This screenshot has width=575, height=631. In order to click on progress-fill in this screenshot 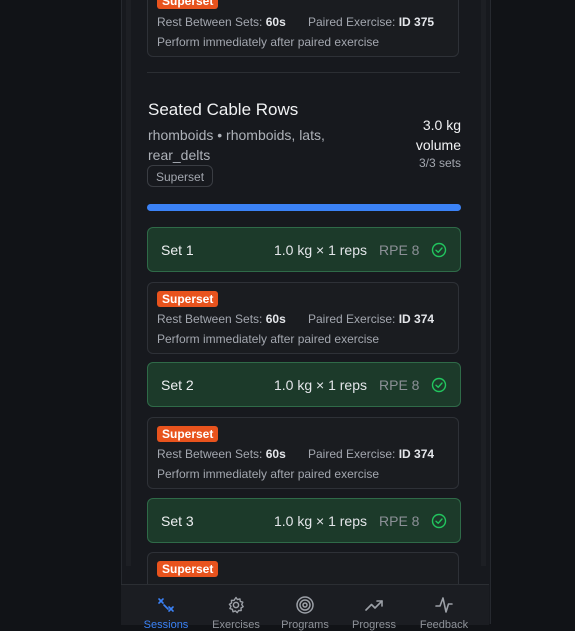, I will do `click(304, 207)`.